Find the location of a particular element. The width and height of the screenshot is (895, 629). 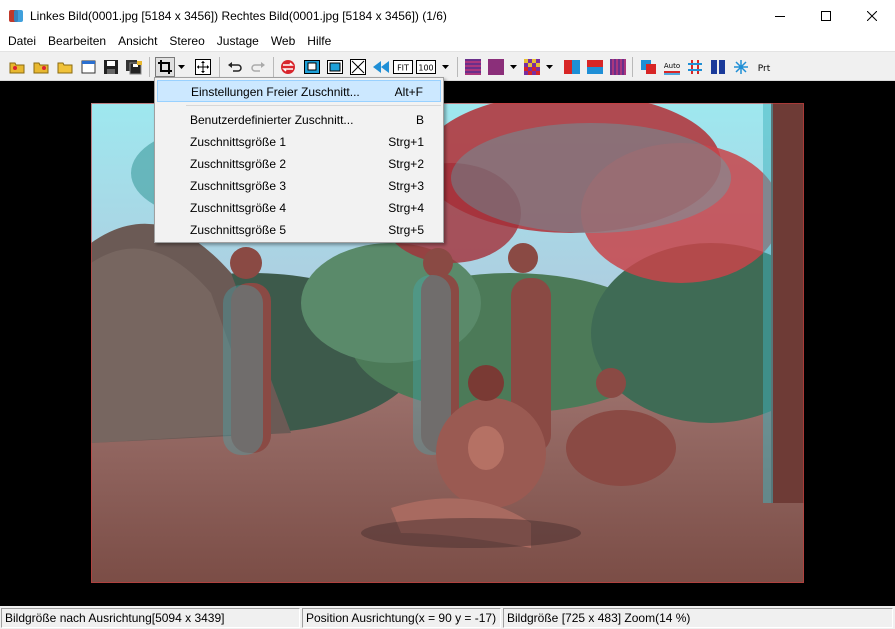

fullscreen-button is located at coordinates (358, 67).